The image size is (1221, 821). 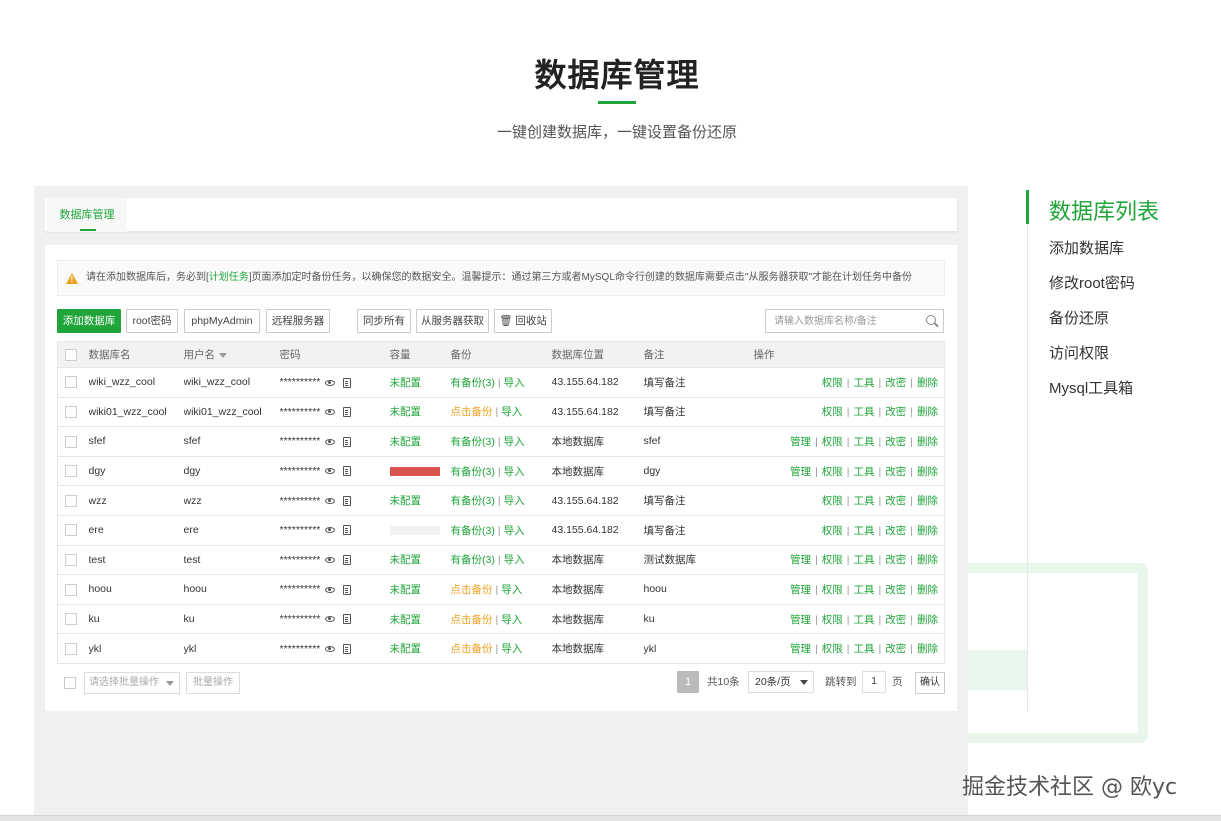 I want to click on sidebar-item-add-db: 添加数据库, so click(x=1086, y=247).